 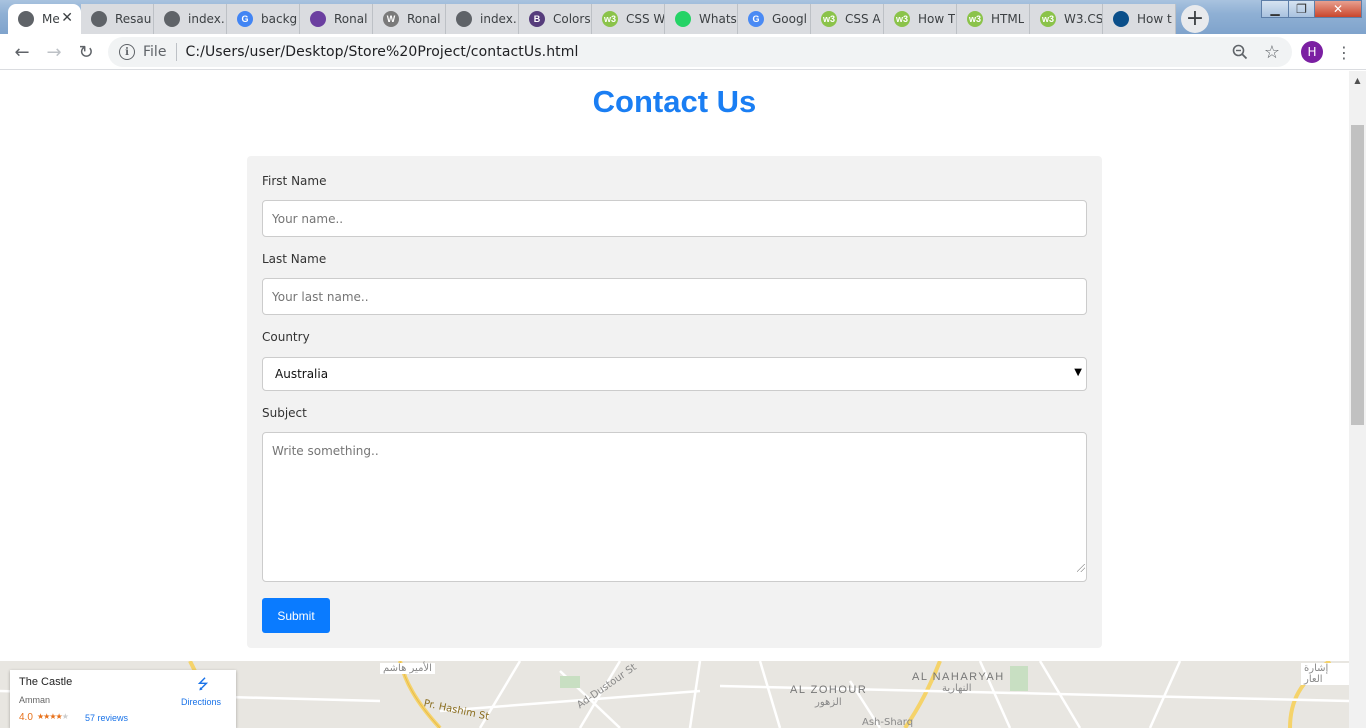 What do you see at coordinates (1154, 19) in the screenshot?
I see `tab-title: How t` at bounding box center [1154, 19].